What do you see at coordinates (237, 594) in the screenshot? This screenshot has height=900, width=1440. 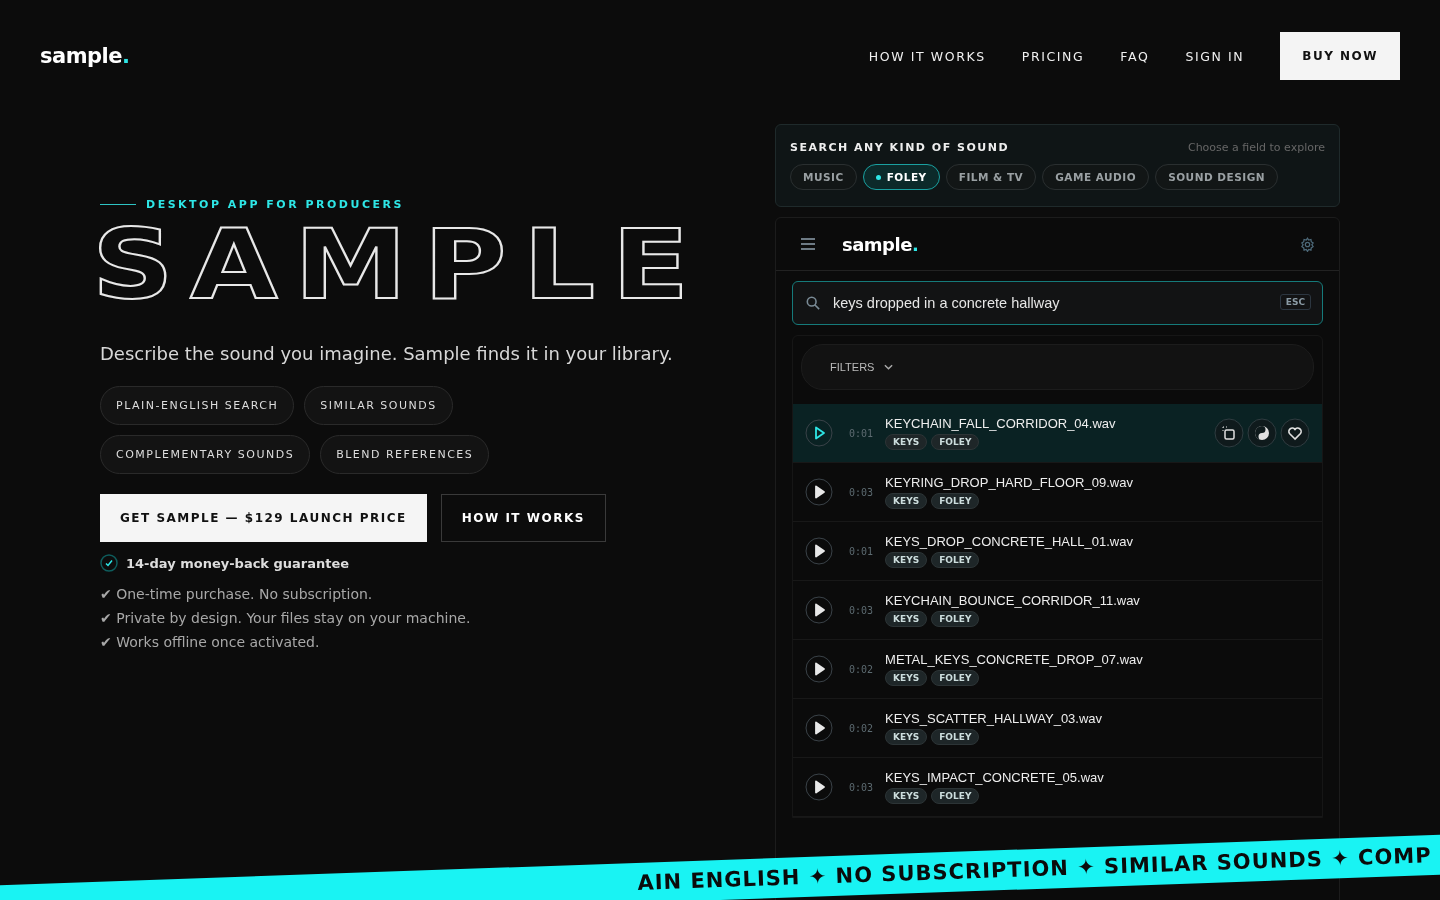 I see `benefit-text: ✔ One-time purchase. No subscription.` at bounding box center [237, 594].